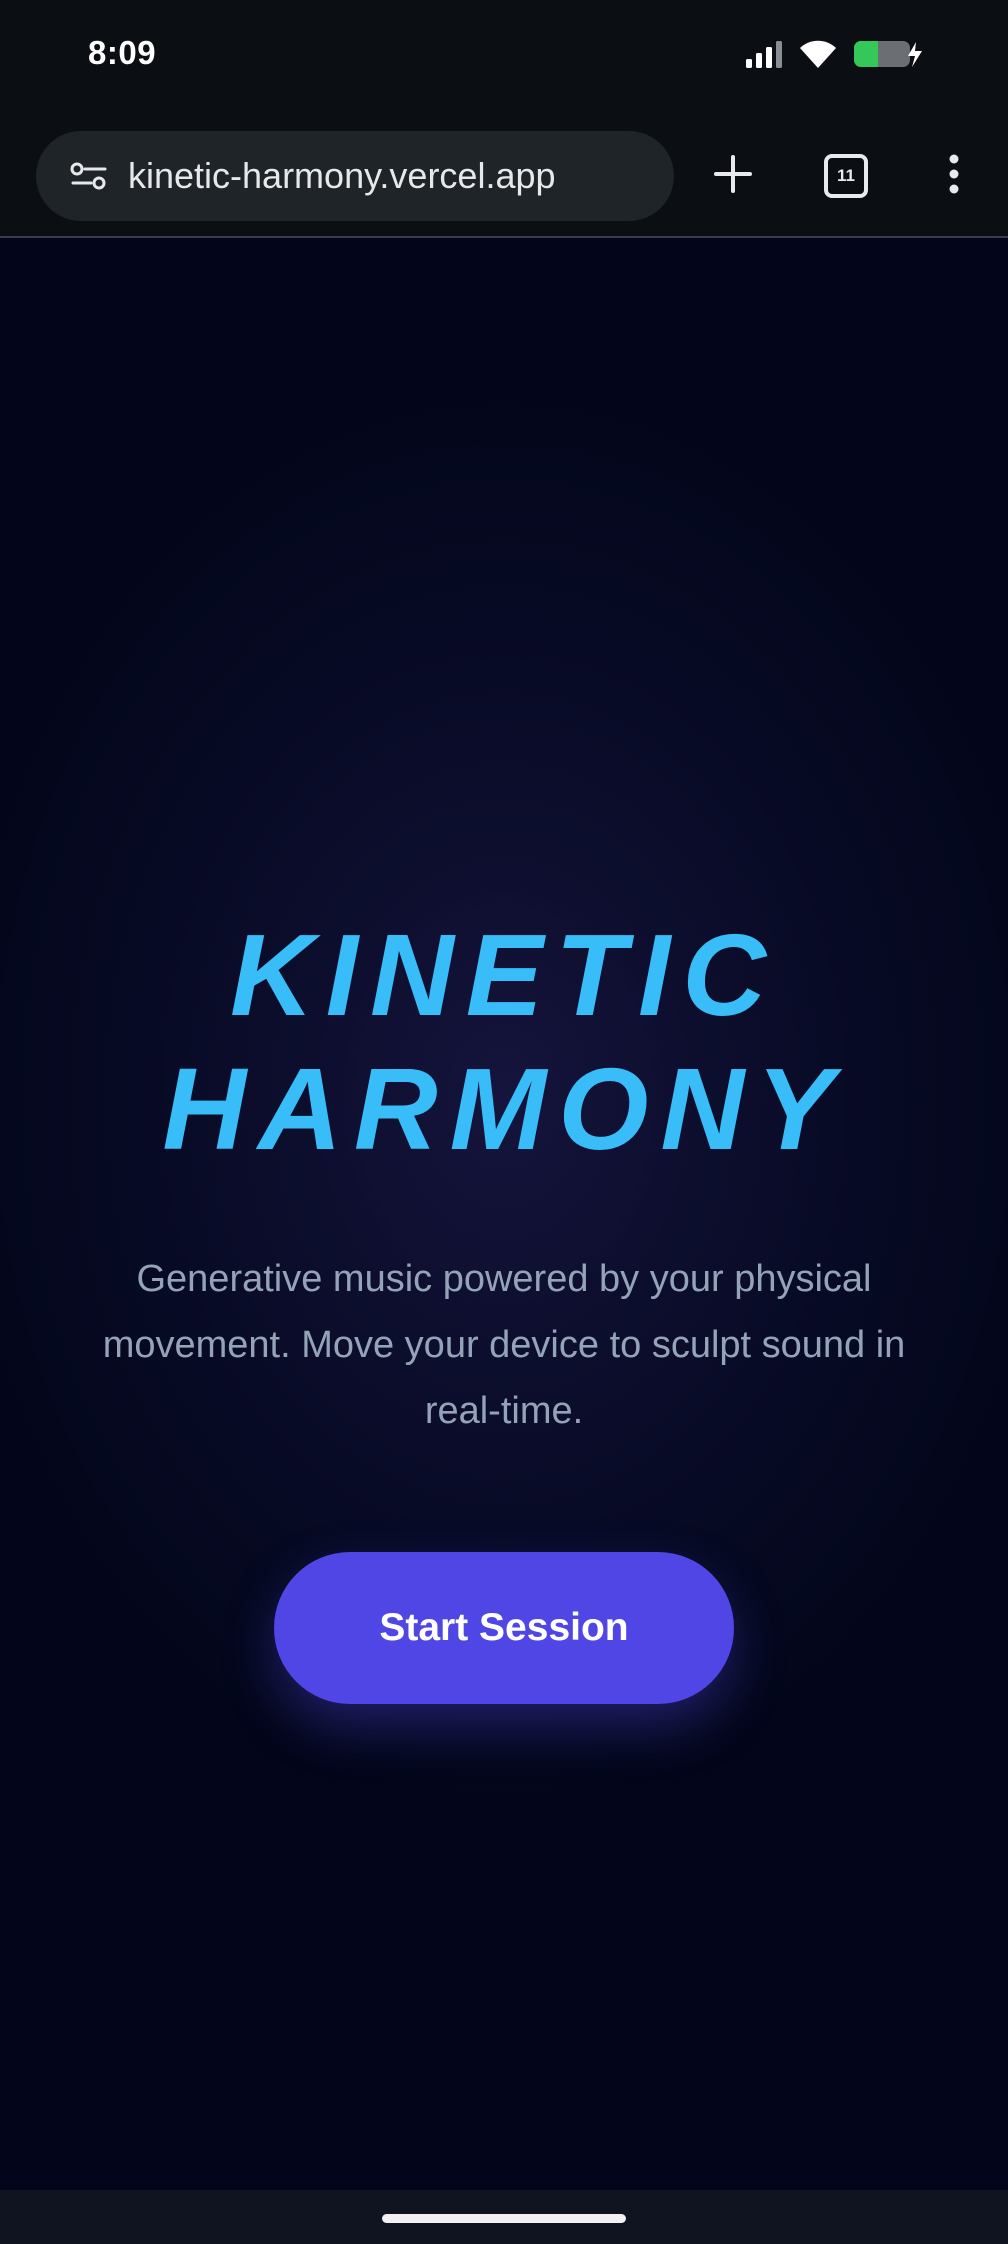 This screenshot has height=2244, width=1008. I want to click on address-bar: kinetic-harmony.vercel.app, so click(355, 176).